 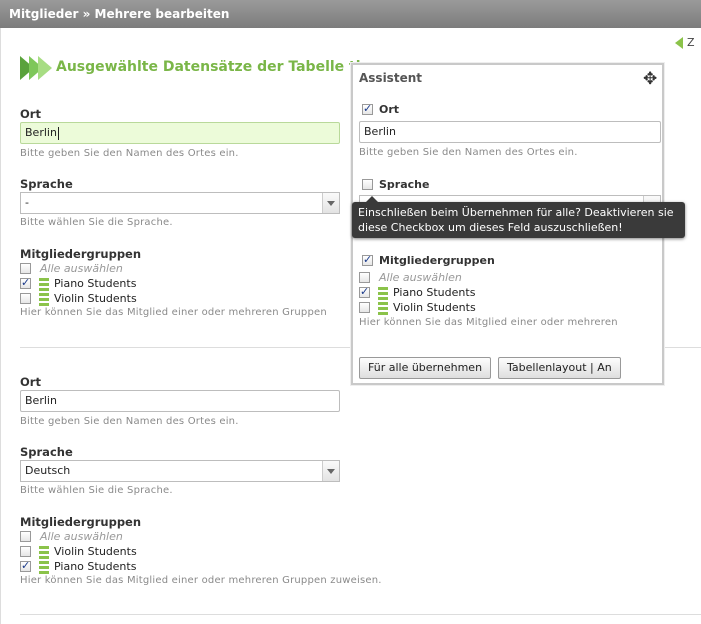 I want to click on back-link: Z, so click(x=685, y=42).